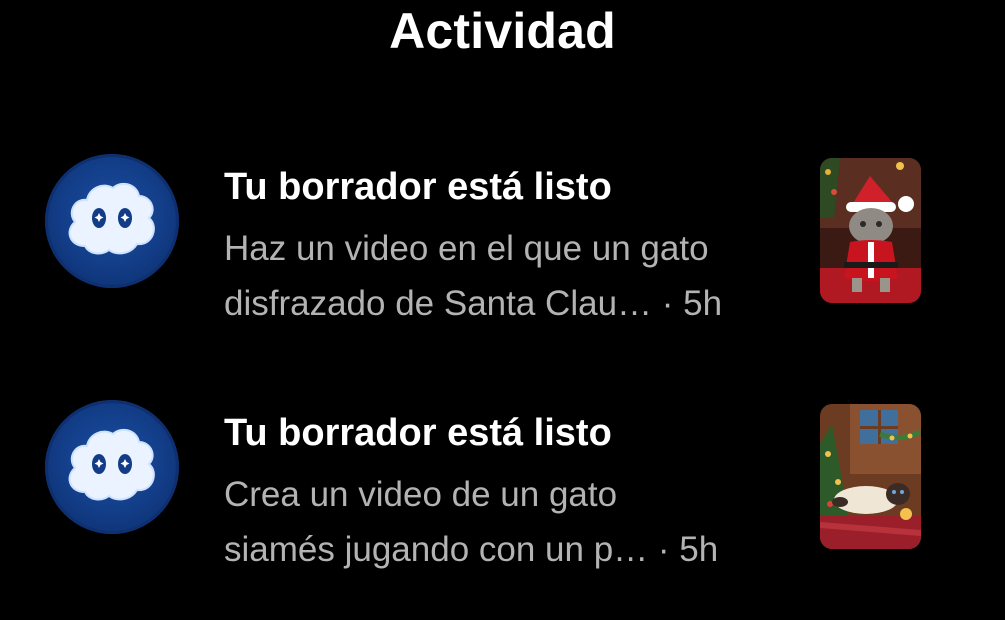 The image size is (1005, 620). I want to click on notification-body-line2: disfrazado de Santa Clau… · 5h, so click(473, 304).